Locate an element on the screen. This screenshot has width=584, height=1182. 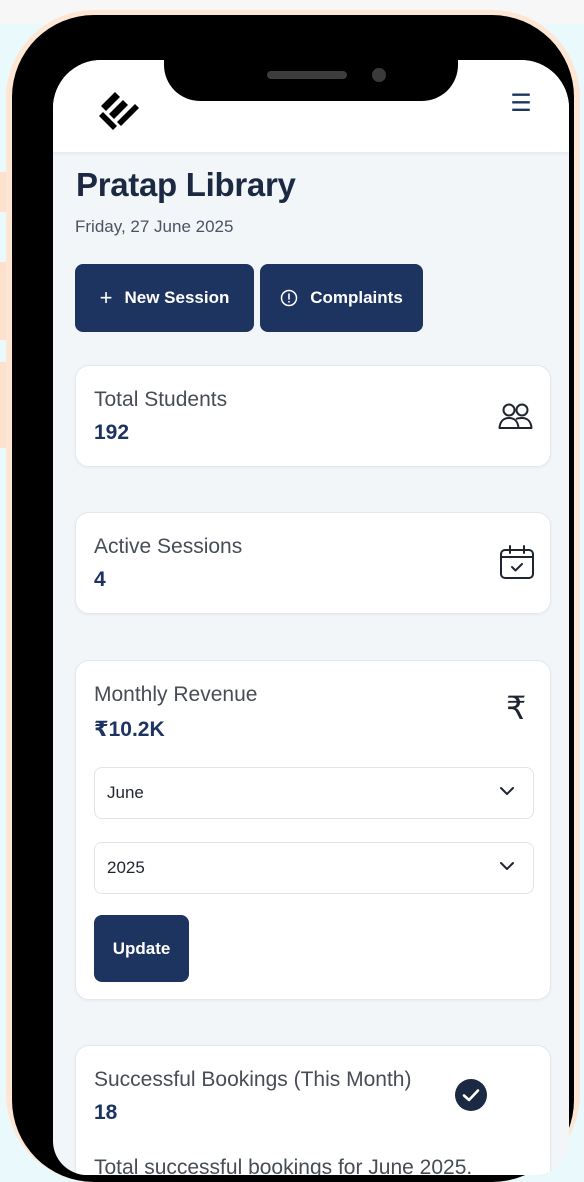
total-students-value: 192 is located at coordinates (112, 432).